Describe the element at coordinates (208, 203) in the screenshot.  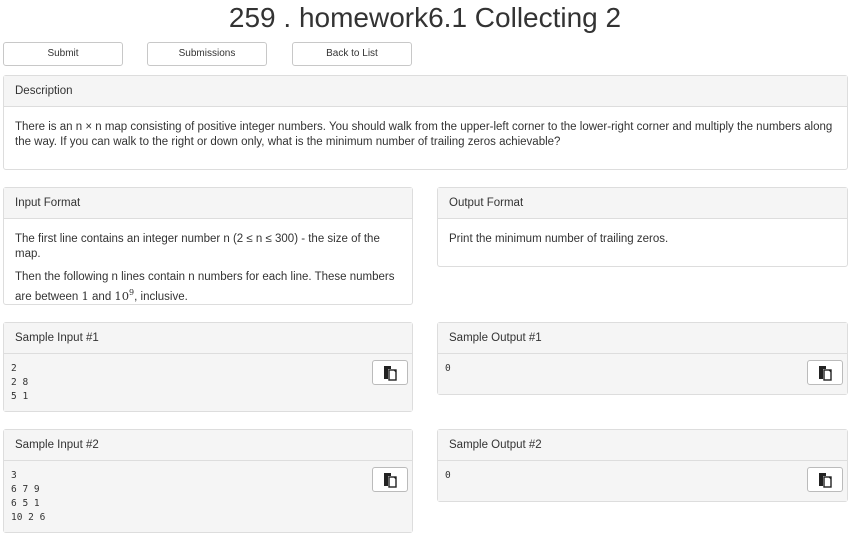
I see `input-format-heading: Input Format` at that location.